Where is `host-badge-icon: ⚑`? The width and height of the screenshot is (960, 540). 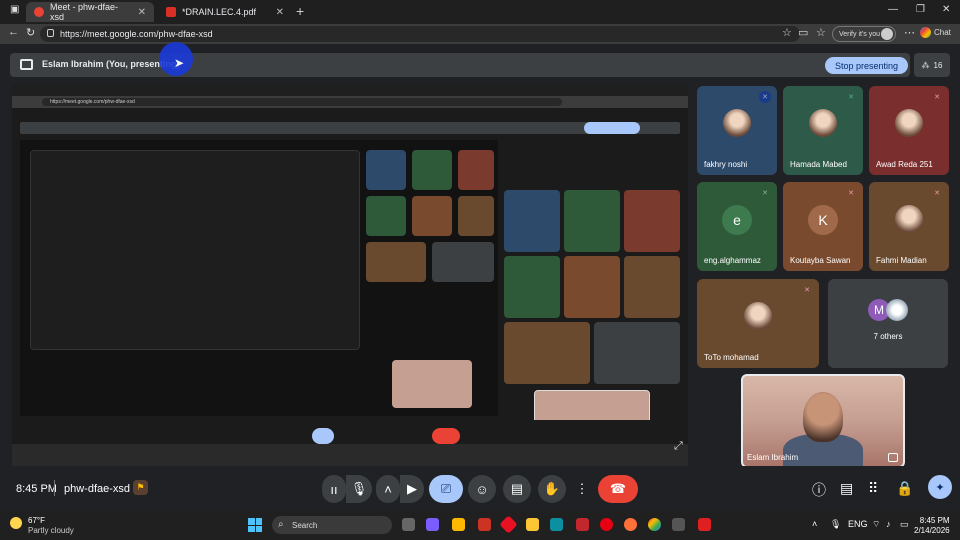
host-badge-icon: ⚑ is located at coordinates (140, 487).